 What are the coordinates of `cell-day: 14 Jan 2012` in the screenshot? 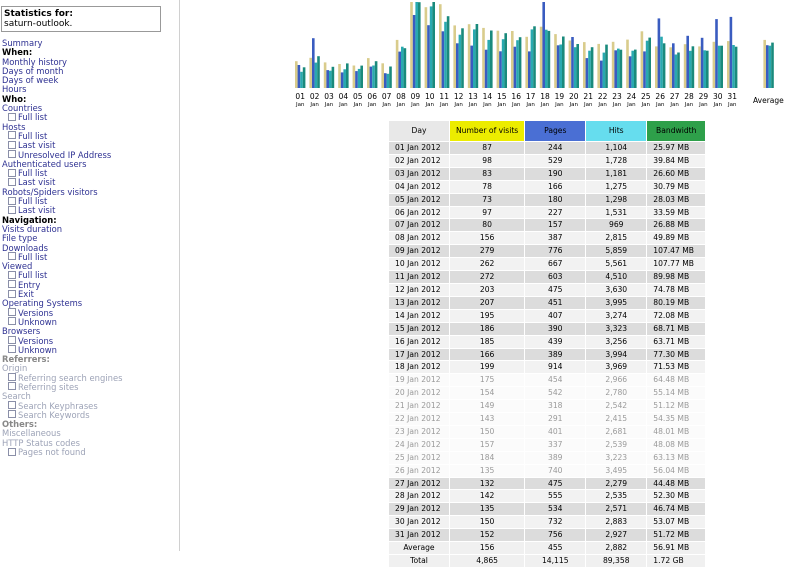 It's located at (419, 315).